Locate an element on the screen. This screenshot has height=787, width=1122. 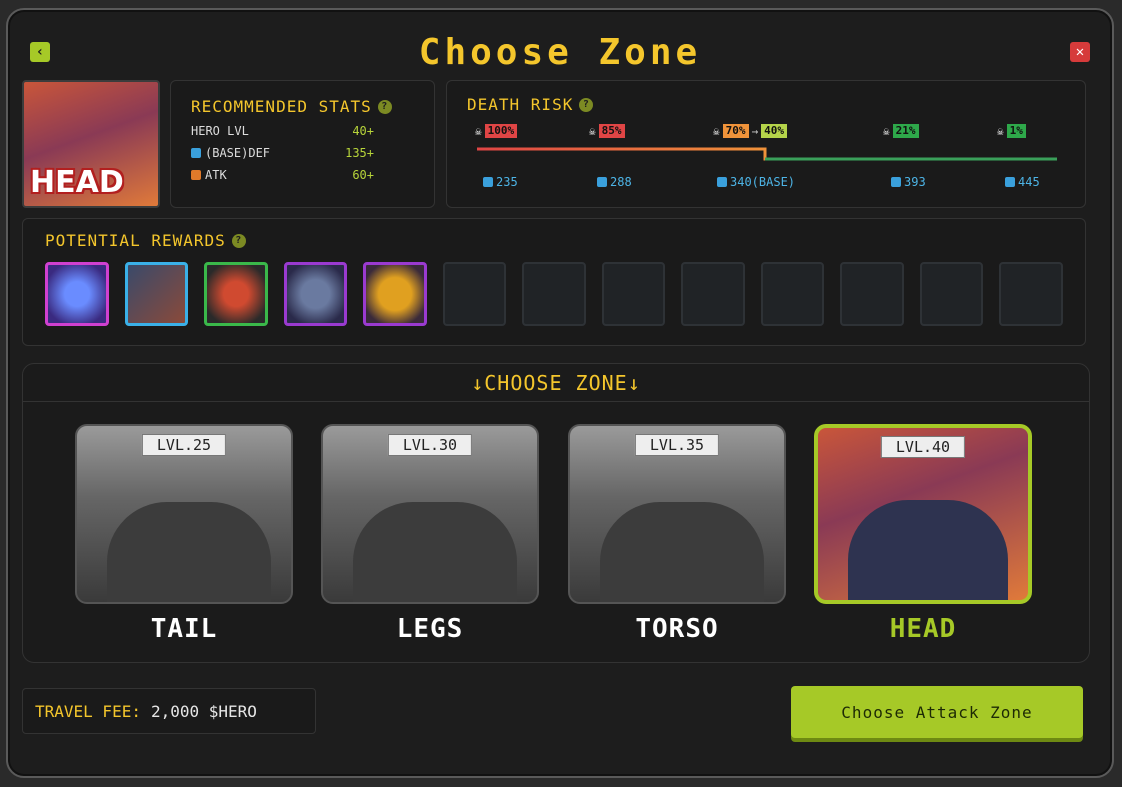
def-thresholds: 235 288 340(BASE) 393 445 is located at coordinates (766, 183).